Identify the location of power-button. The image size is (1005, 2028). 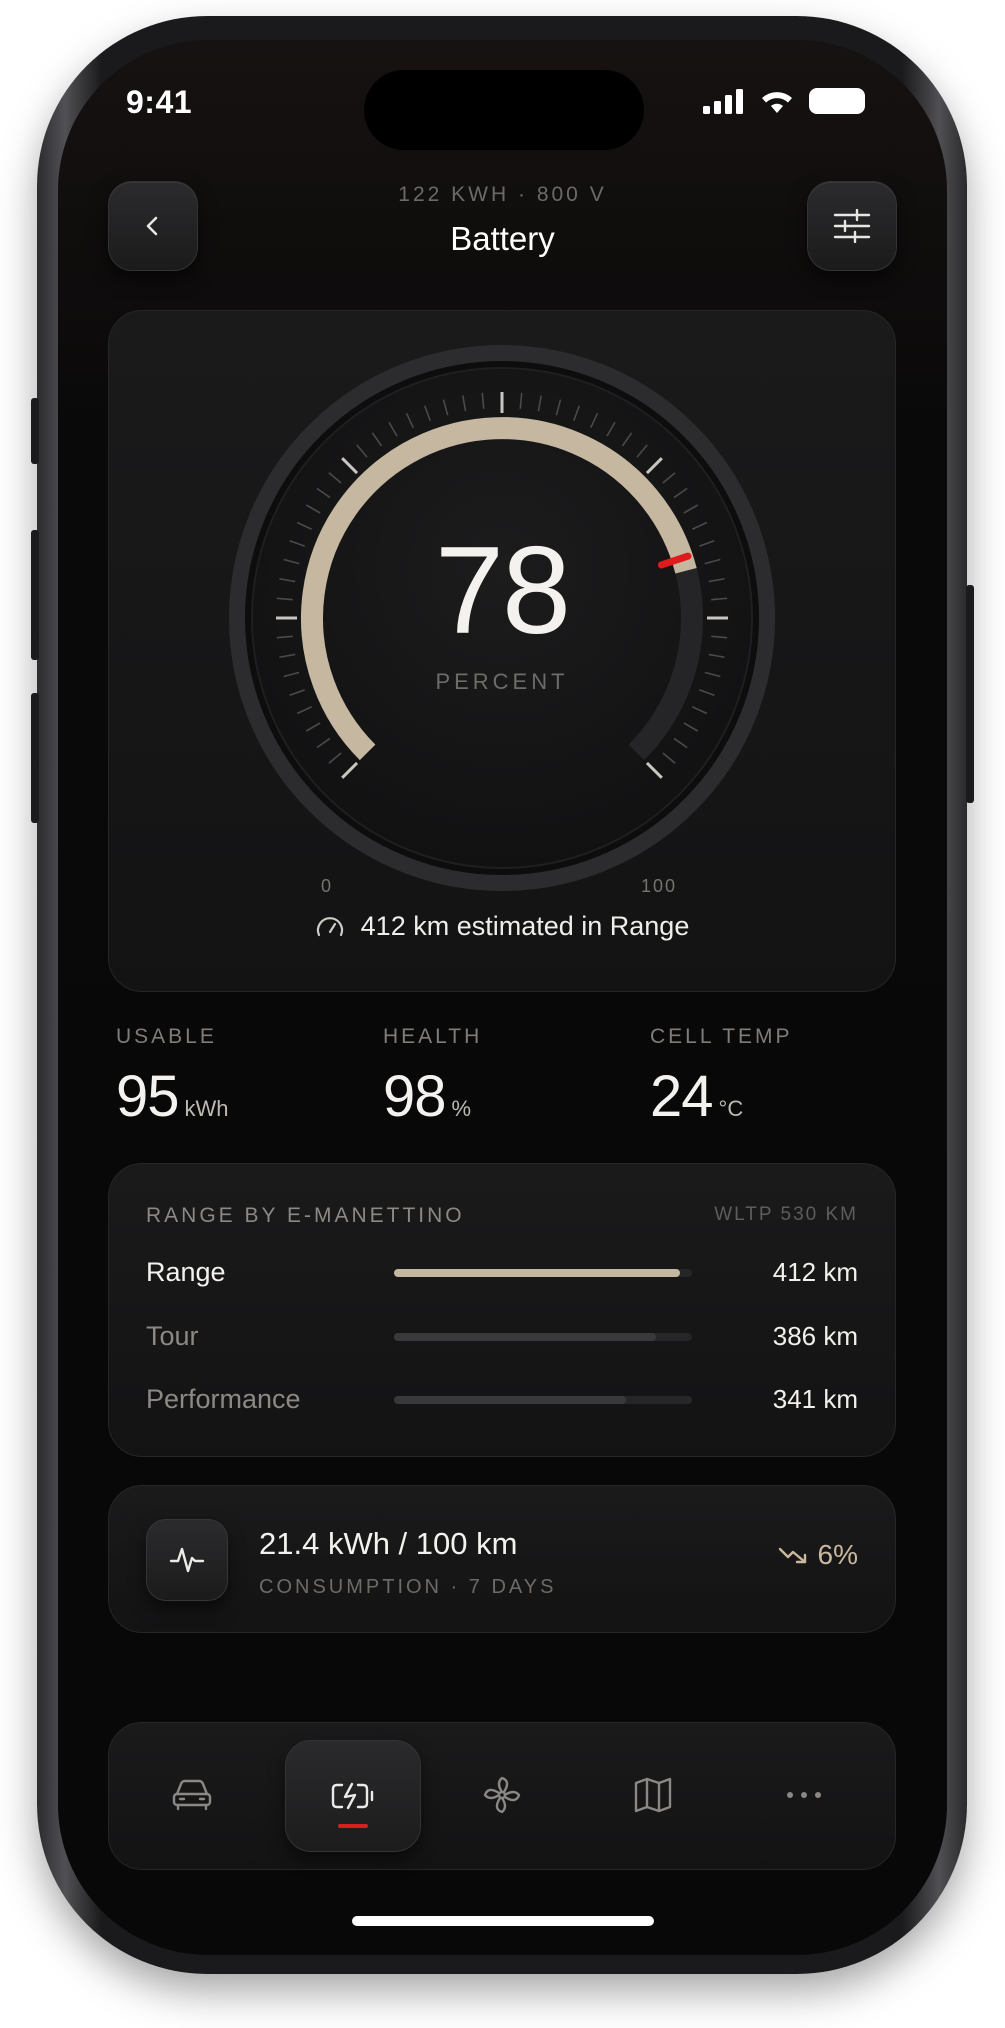
(970, 694).